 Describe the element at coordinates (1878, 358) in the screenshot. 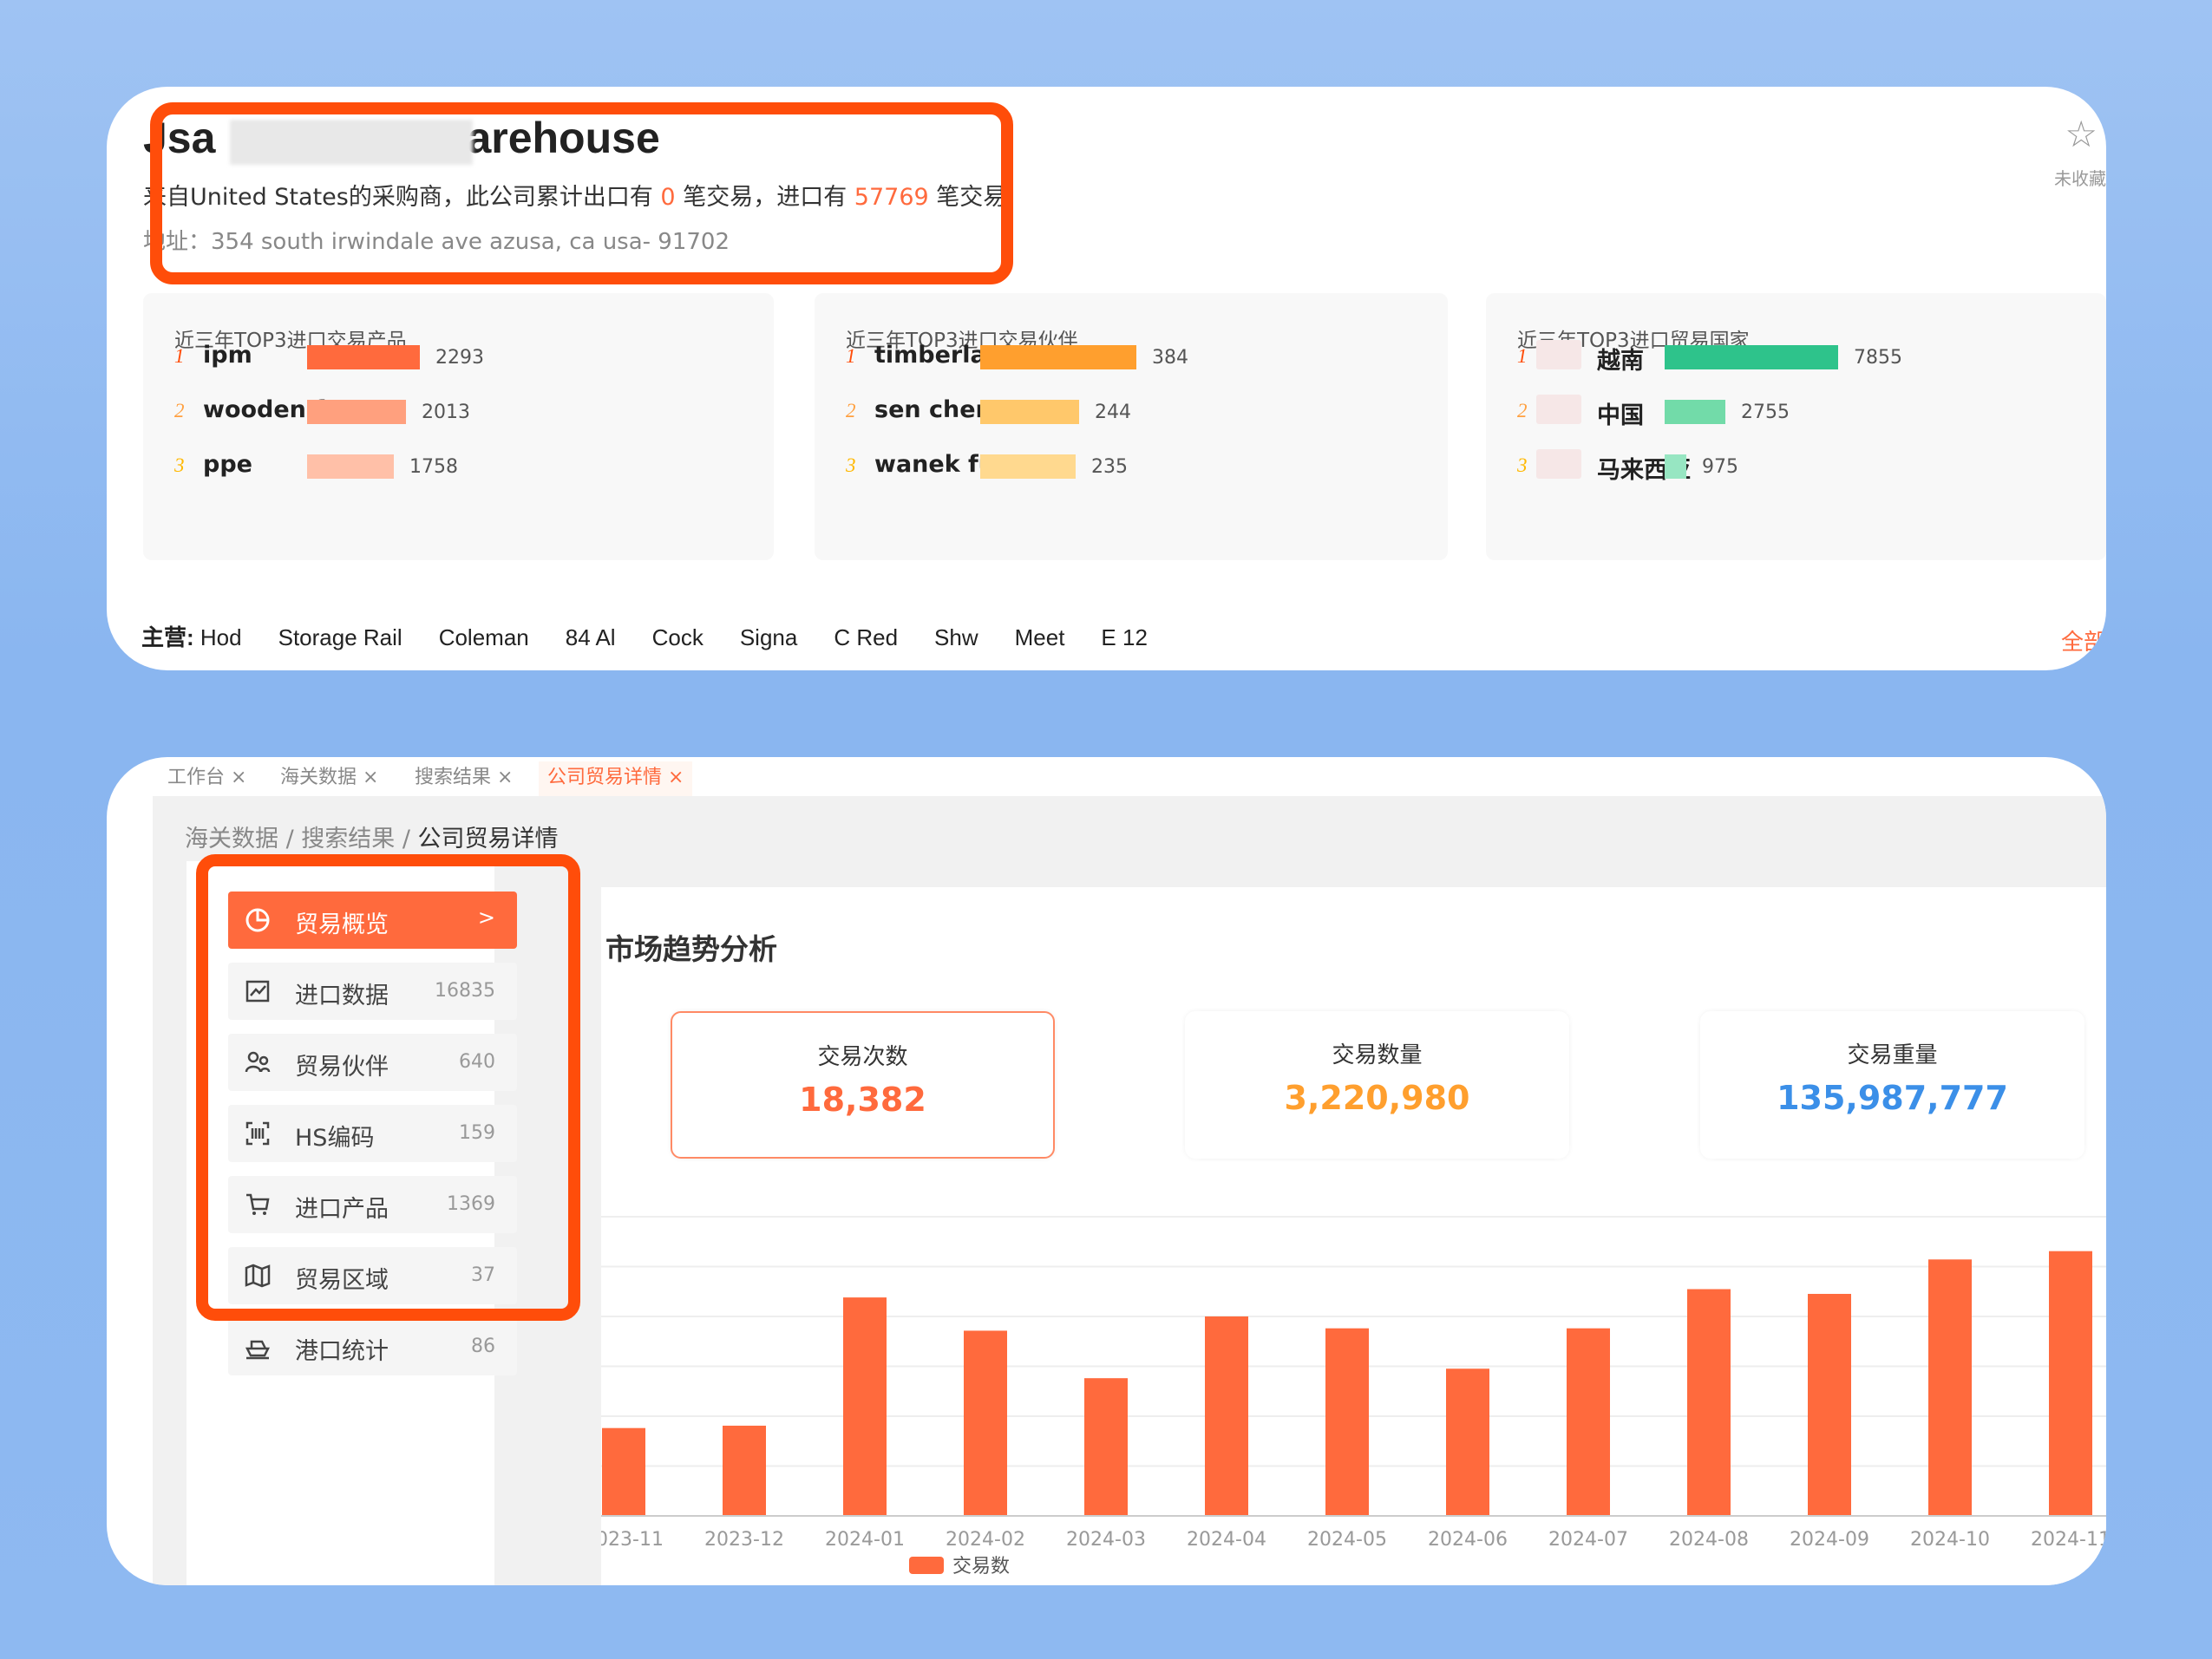

I see `item-value: 7855` at that location.